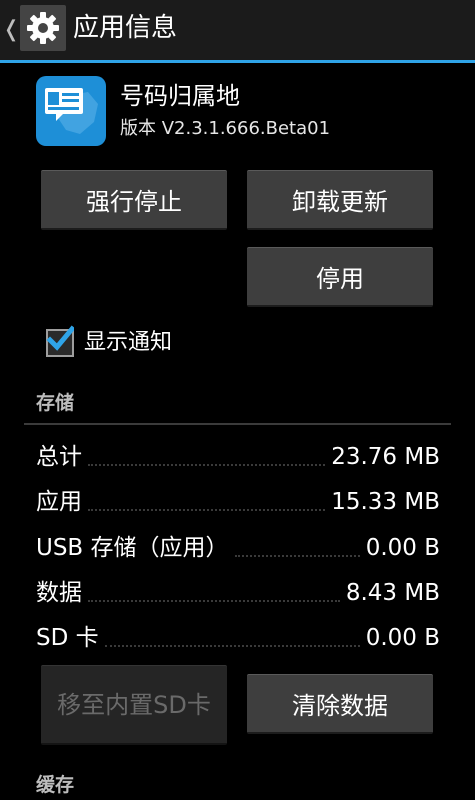 The height and width of the screenshot is (800, 475). What do you see at coordinates (237, 30) in the screenshot?
I see `action-bar: ❬ 应用信息` at bounding box center [237, 30].